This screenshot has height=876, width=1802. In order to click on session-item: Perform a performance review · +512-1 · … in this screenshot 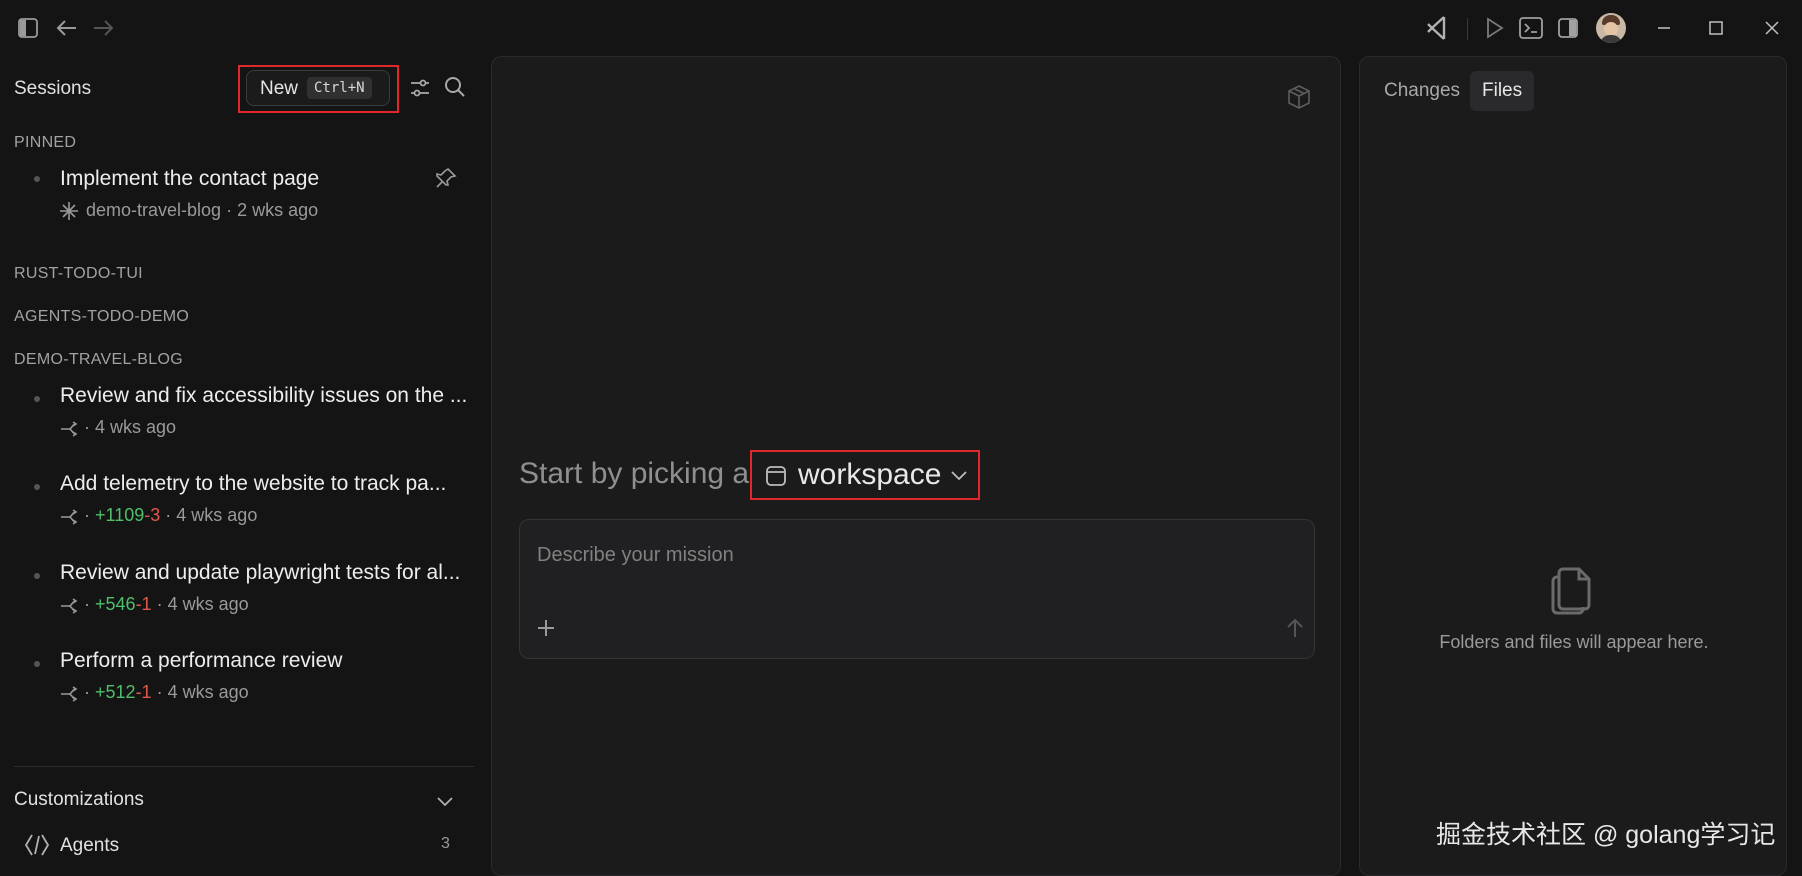, I will do `click(240, 684)`.